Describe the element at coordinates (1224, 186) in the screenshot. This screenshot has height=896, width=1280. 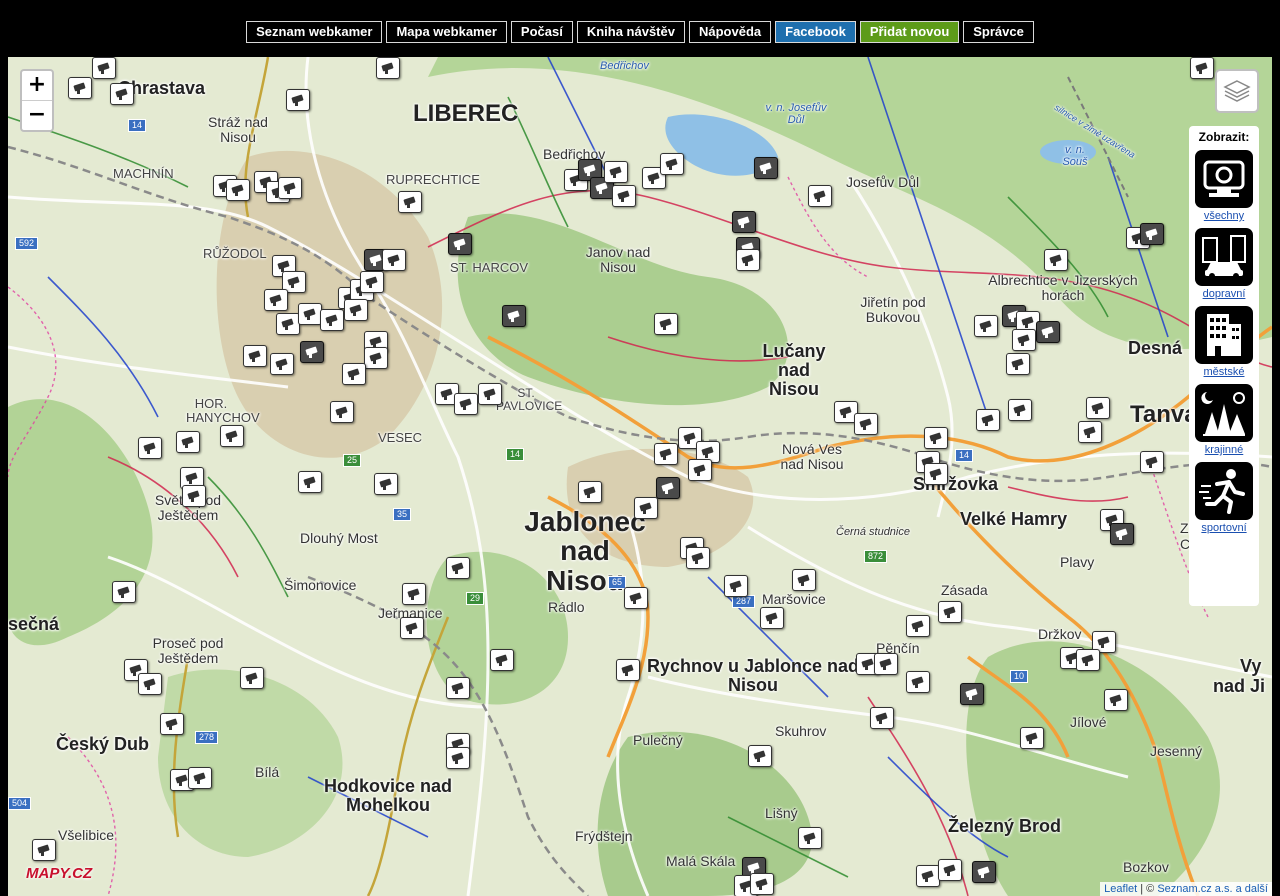
I see `filter-vsechny: všechny` at that location.